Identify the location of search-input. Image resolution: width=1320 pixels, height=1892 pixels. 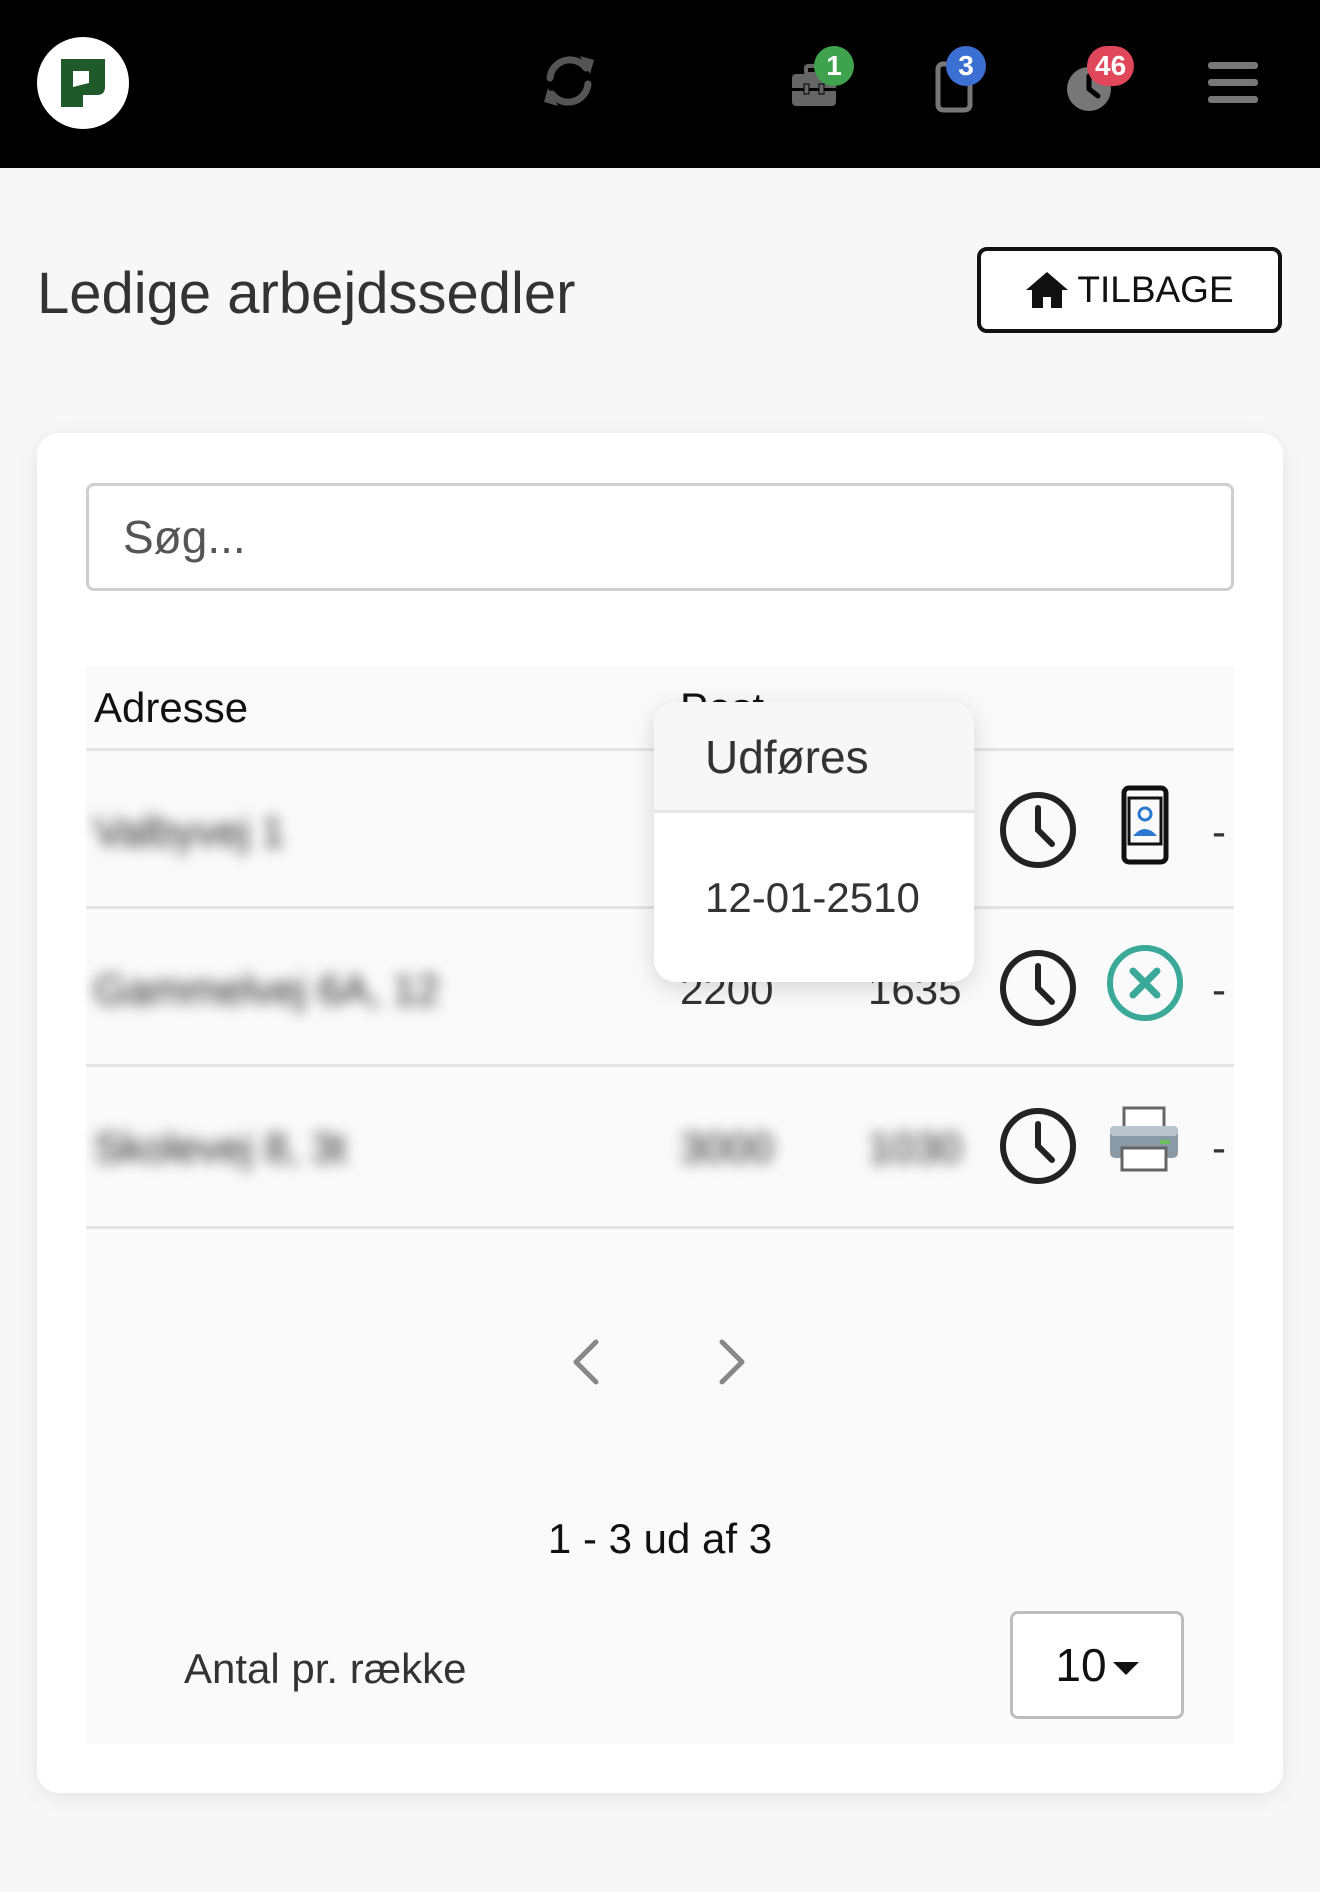
(660, 537).